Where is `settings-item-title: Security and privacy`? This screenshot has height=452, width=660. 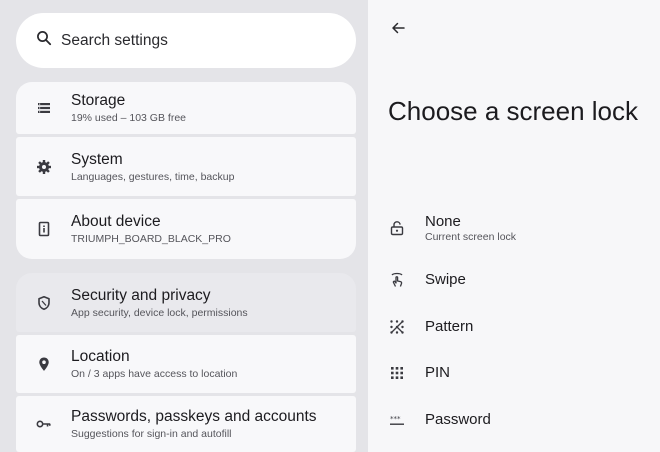
settings-item-title: Security and privacy is located at coordinates (141, 295).